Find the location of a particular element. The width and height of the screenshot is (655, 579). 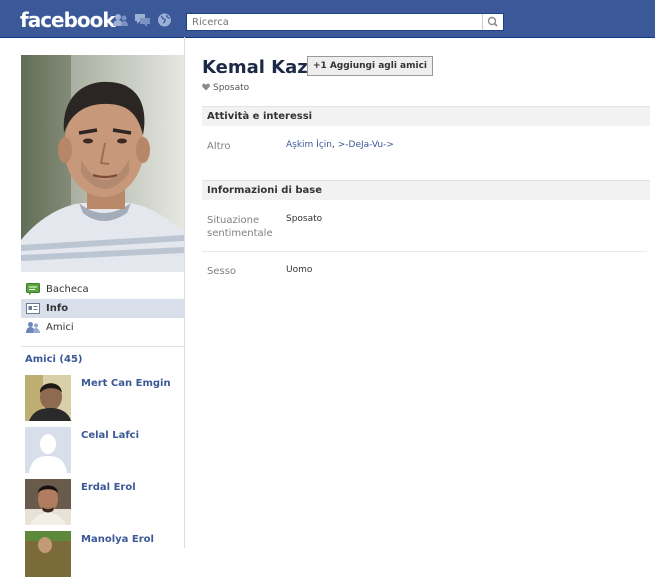

info-card-icon is located at coordinates (33, 308).